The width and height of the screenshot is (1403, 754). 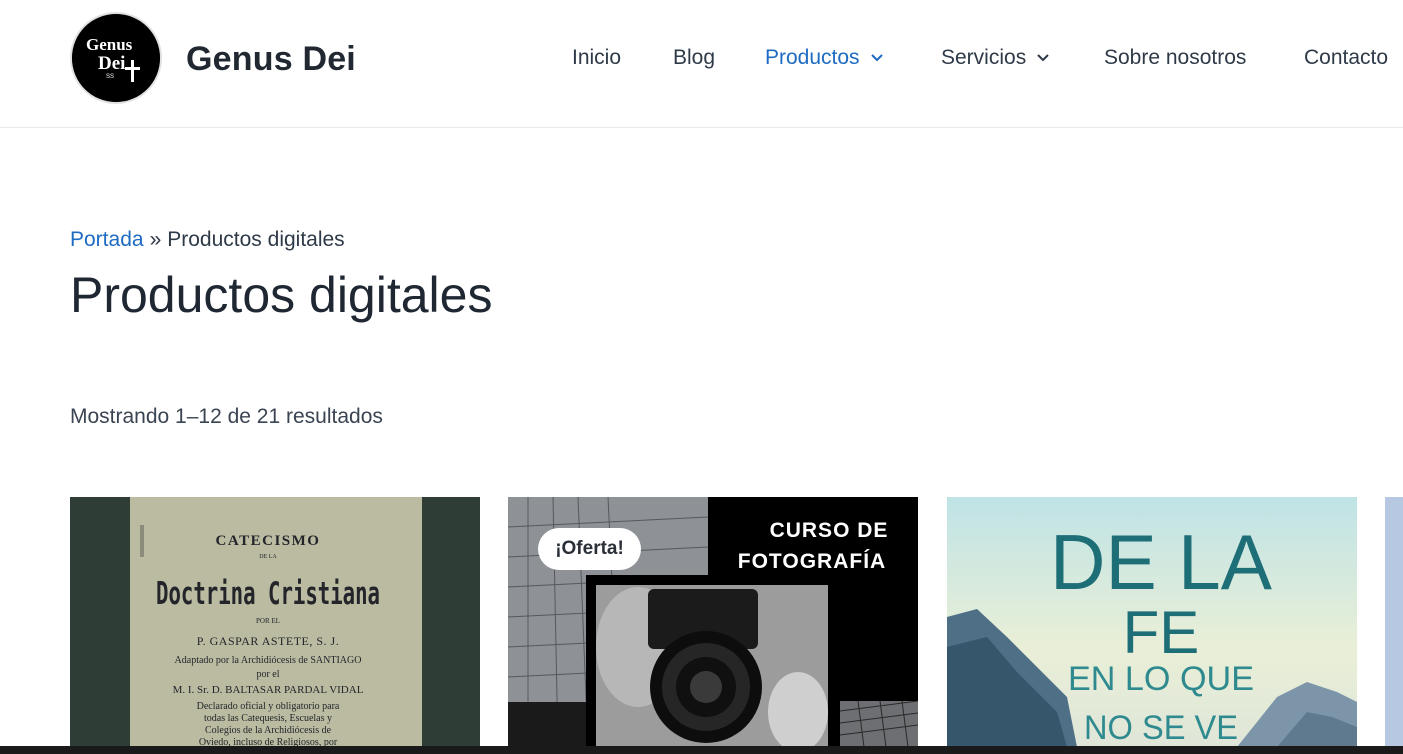 I want to click on bottom-scroll-edge, so click(x=701, y=750).